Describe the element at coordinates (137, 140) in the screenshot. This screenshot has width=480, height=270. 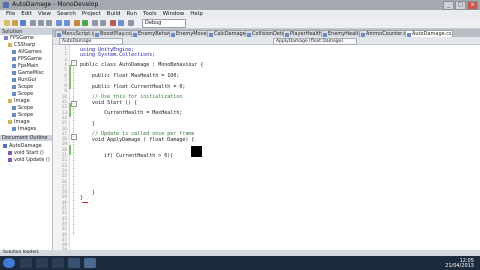
I see `code-line: void ApplyDamage ( float Damage) {` at that location.